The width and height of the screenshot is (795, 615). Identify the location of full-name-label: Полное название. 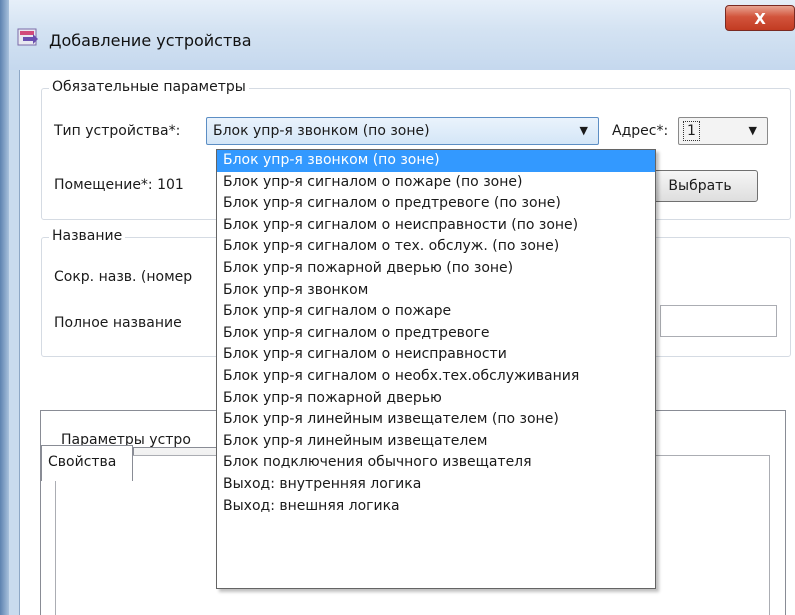
(118, 323).